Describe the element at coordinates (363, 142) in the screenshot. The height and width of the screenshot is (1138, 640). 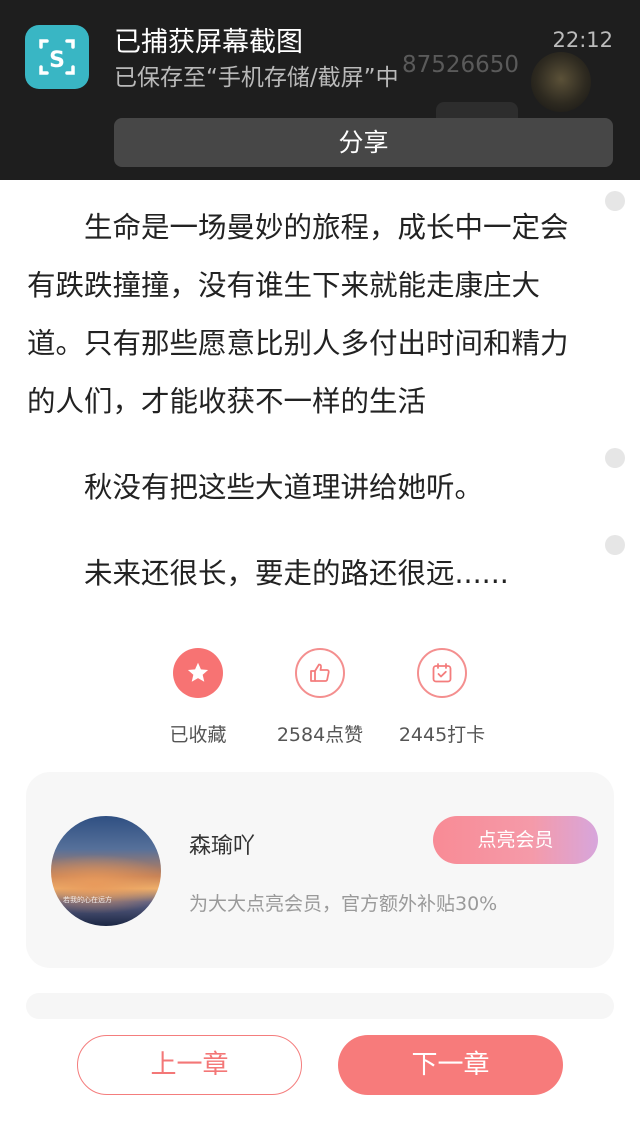
I see `share-button: 分享` at that location.